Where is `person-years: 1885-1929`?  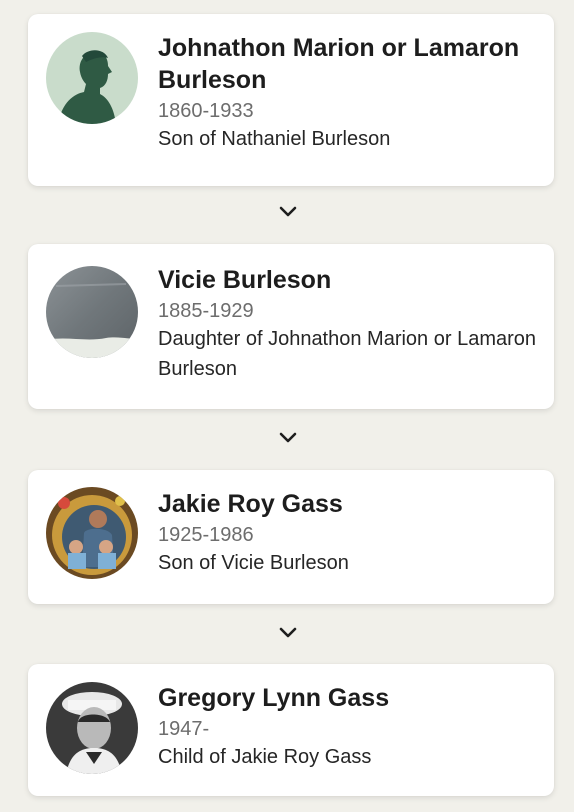 person-years: 1885-1929 is located at coordinates (206, 311).